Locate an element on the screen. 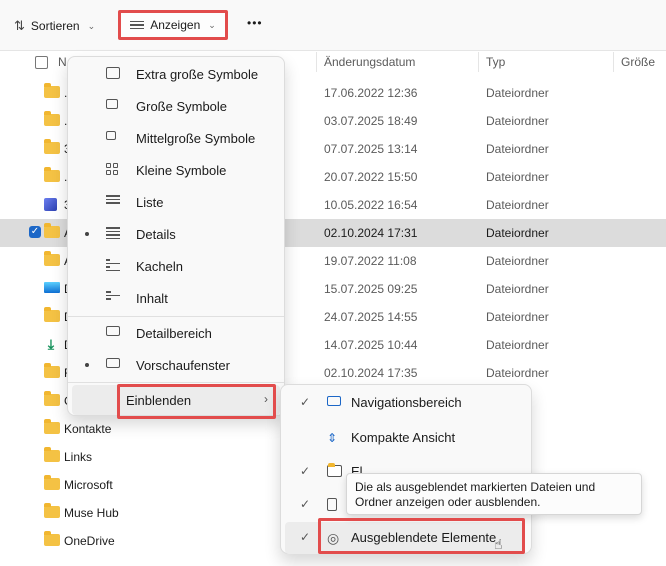 This screenshot has width=666, height=566. menu-item-compact-view: ⇕ Kompakte Ansicht is located at coordinates (404, 438).